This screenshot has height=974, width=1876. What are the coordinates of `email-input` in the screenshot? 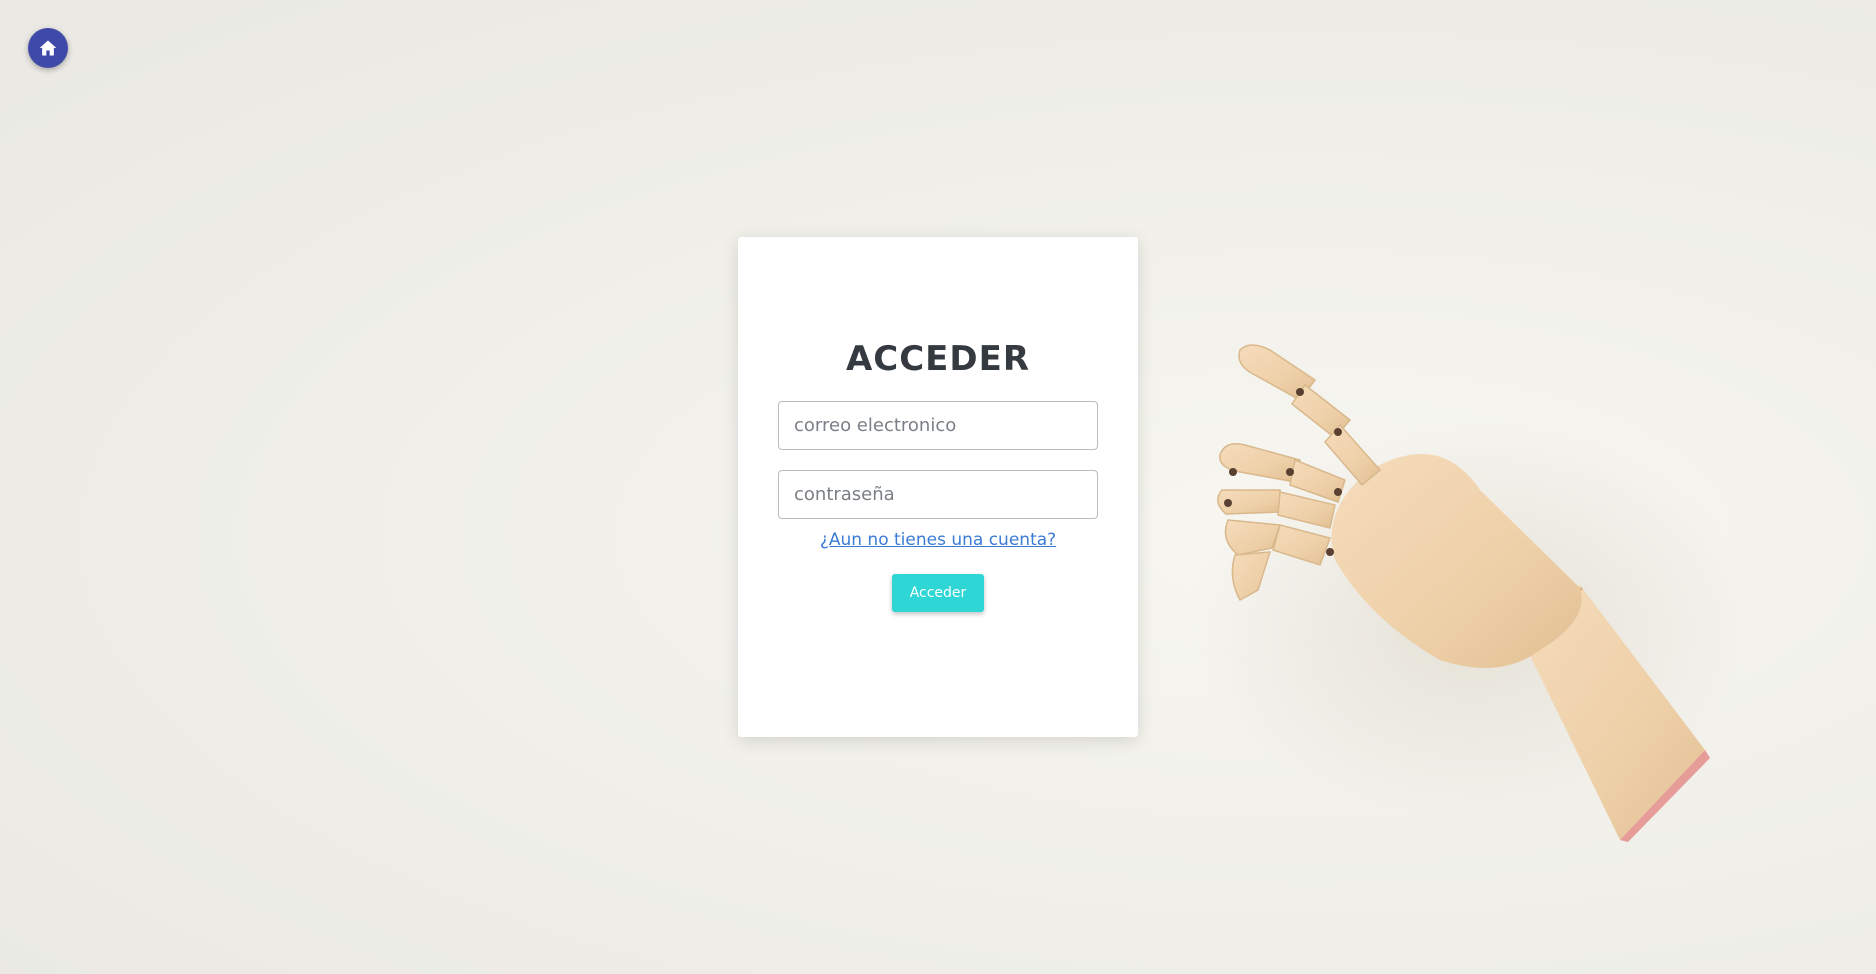 It's located at (938, 425).